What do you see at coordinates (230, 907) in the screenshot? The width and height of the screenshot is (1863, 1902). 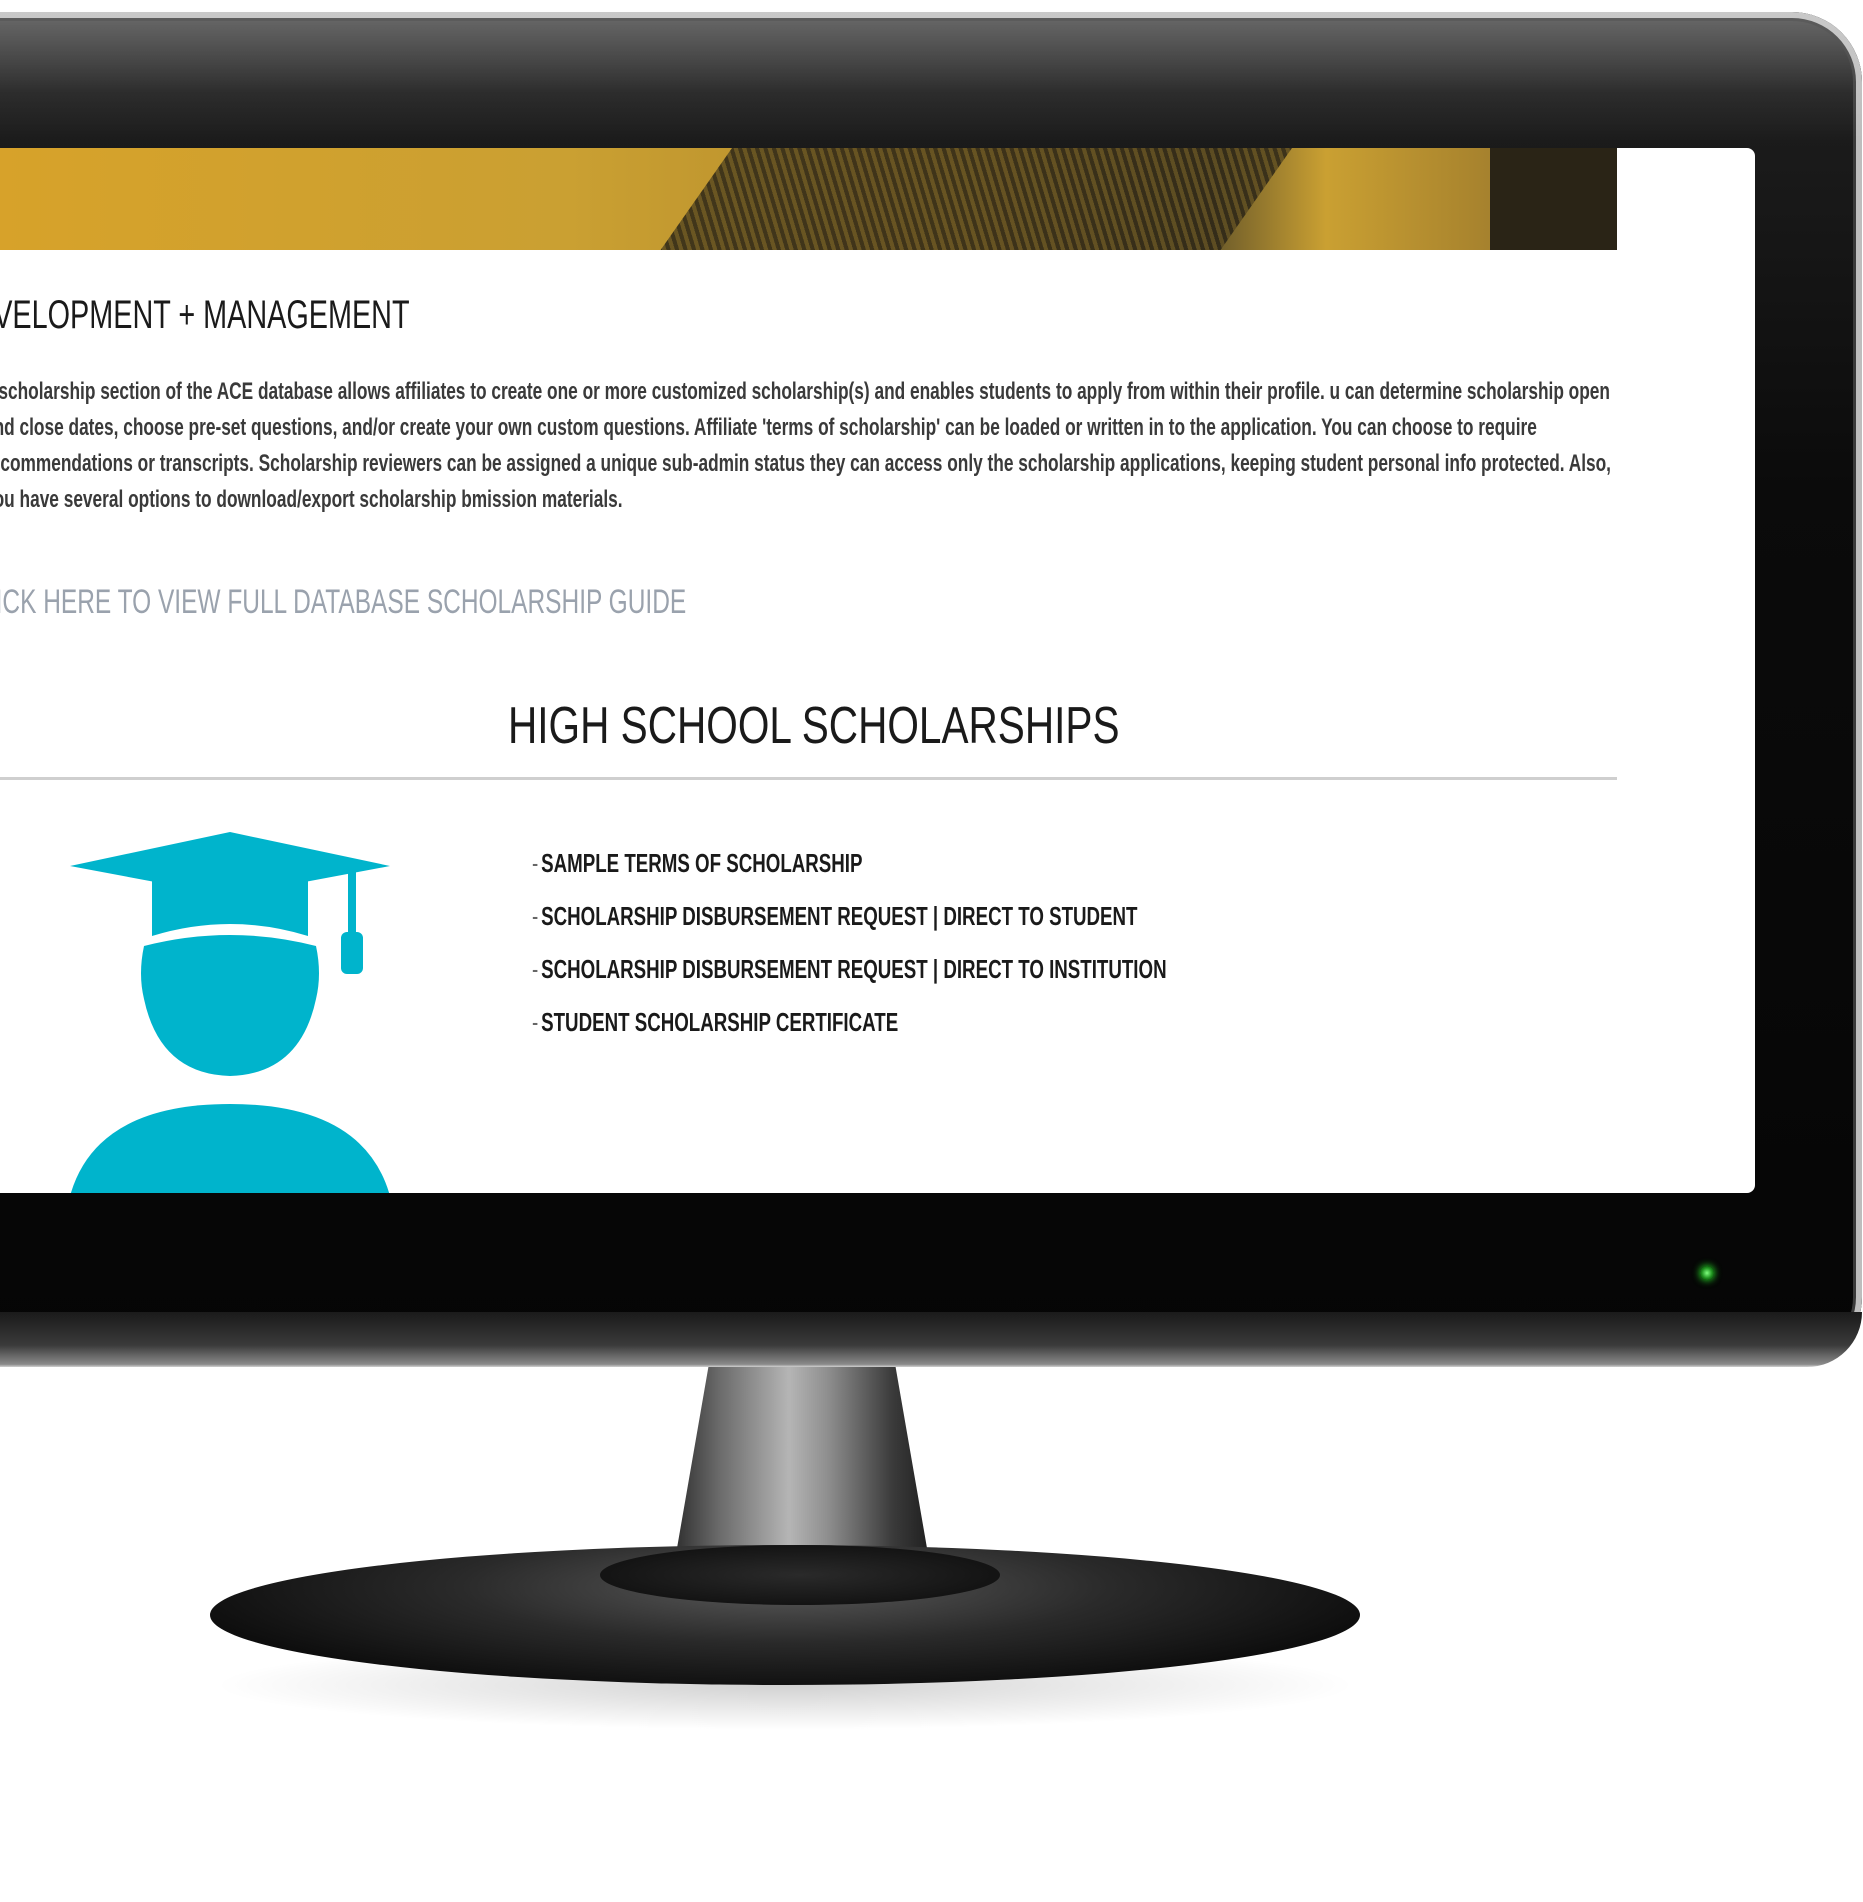 I see `cap-band` at bounding box center [230, 907].